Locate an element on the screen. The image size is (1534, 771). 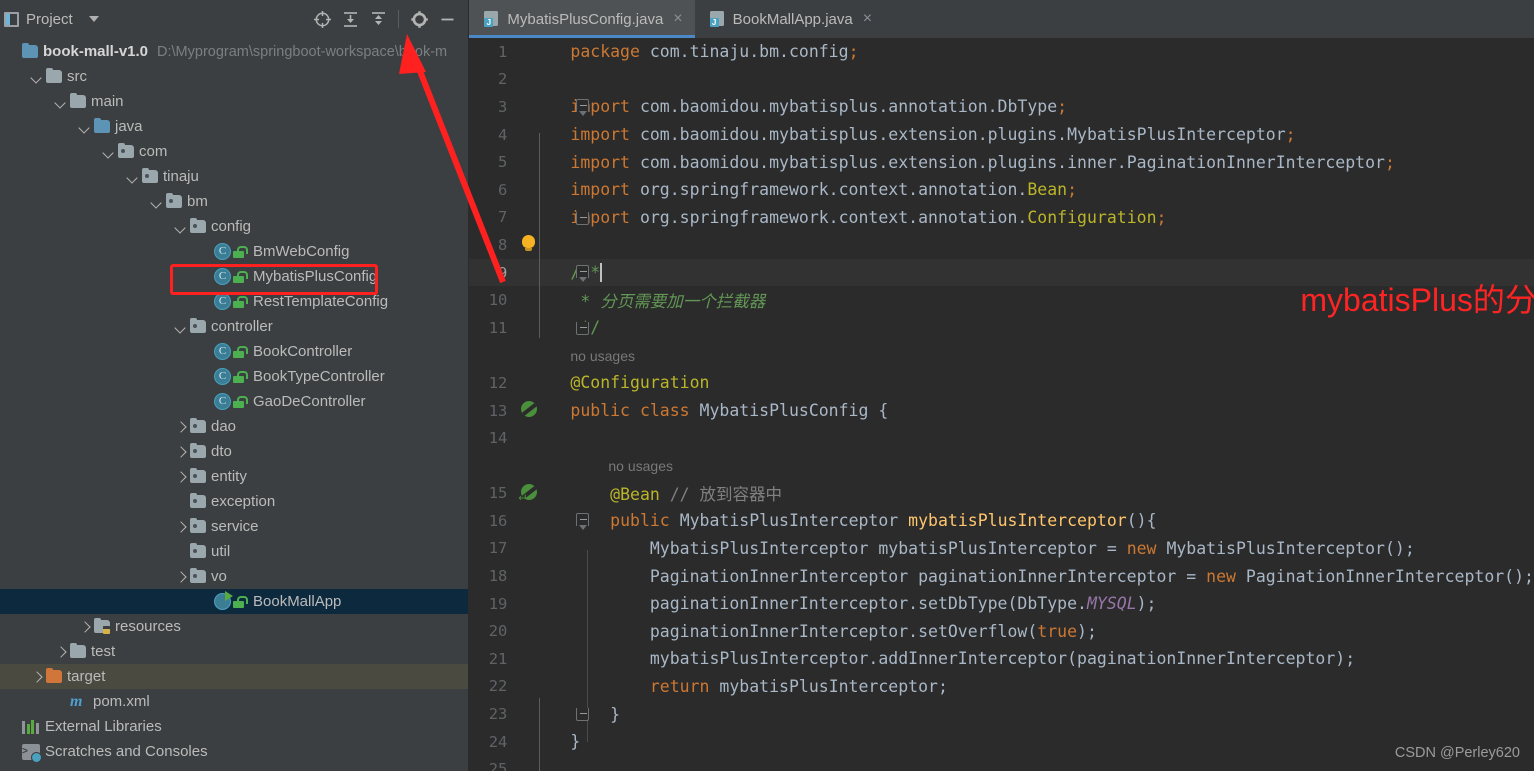
intention-bulb-icon is located at coordinates (529, 243).